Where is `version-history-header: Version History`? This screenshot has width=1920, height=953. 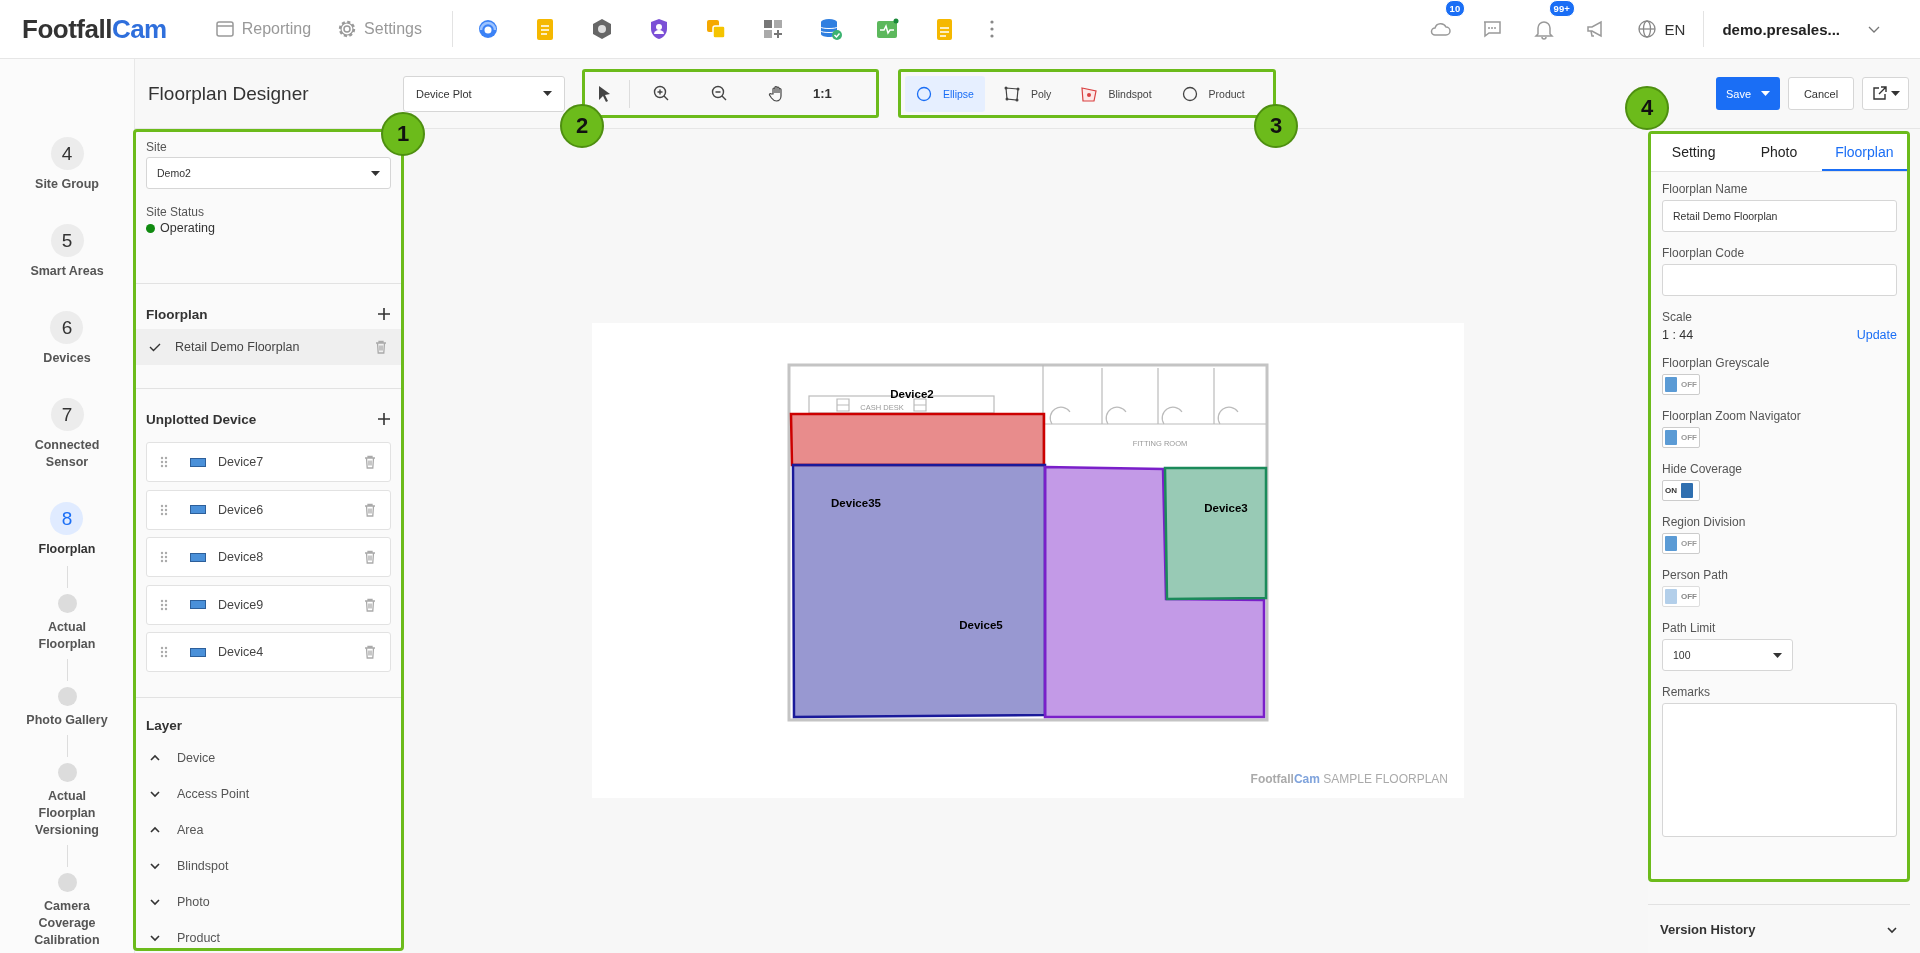
version-history-header: Version History is located at coordinates (1779, 928).